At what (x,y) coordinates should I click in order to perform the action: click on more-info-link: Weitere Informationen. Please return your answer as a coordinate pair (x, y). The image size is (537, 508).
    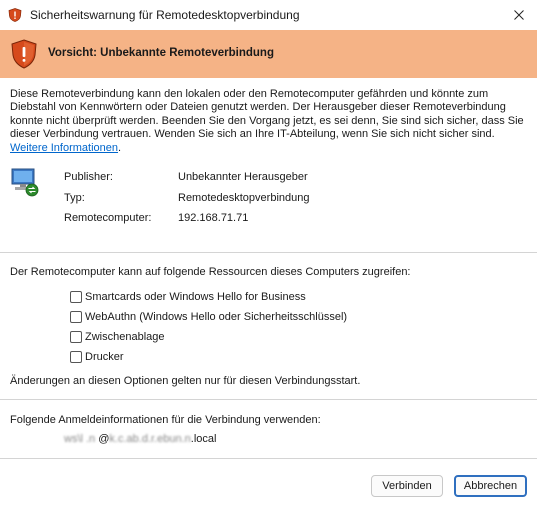
    Looking at the image, I should click on (64, 148).